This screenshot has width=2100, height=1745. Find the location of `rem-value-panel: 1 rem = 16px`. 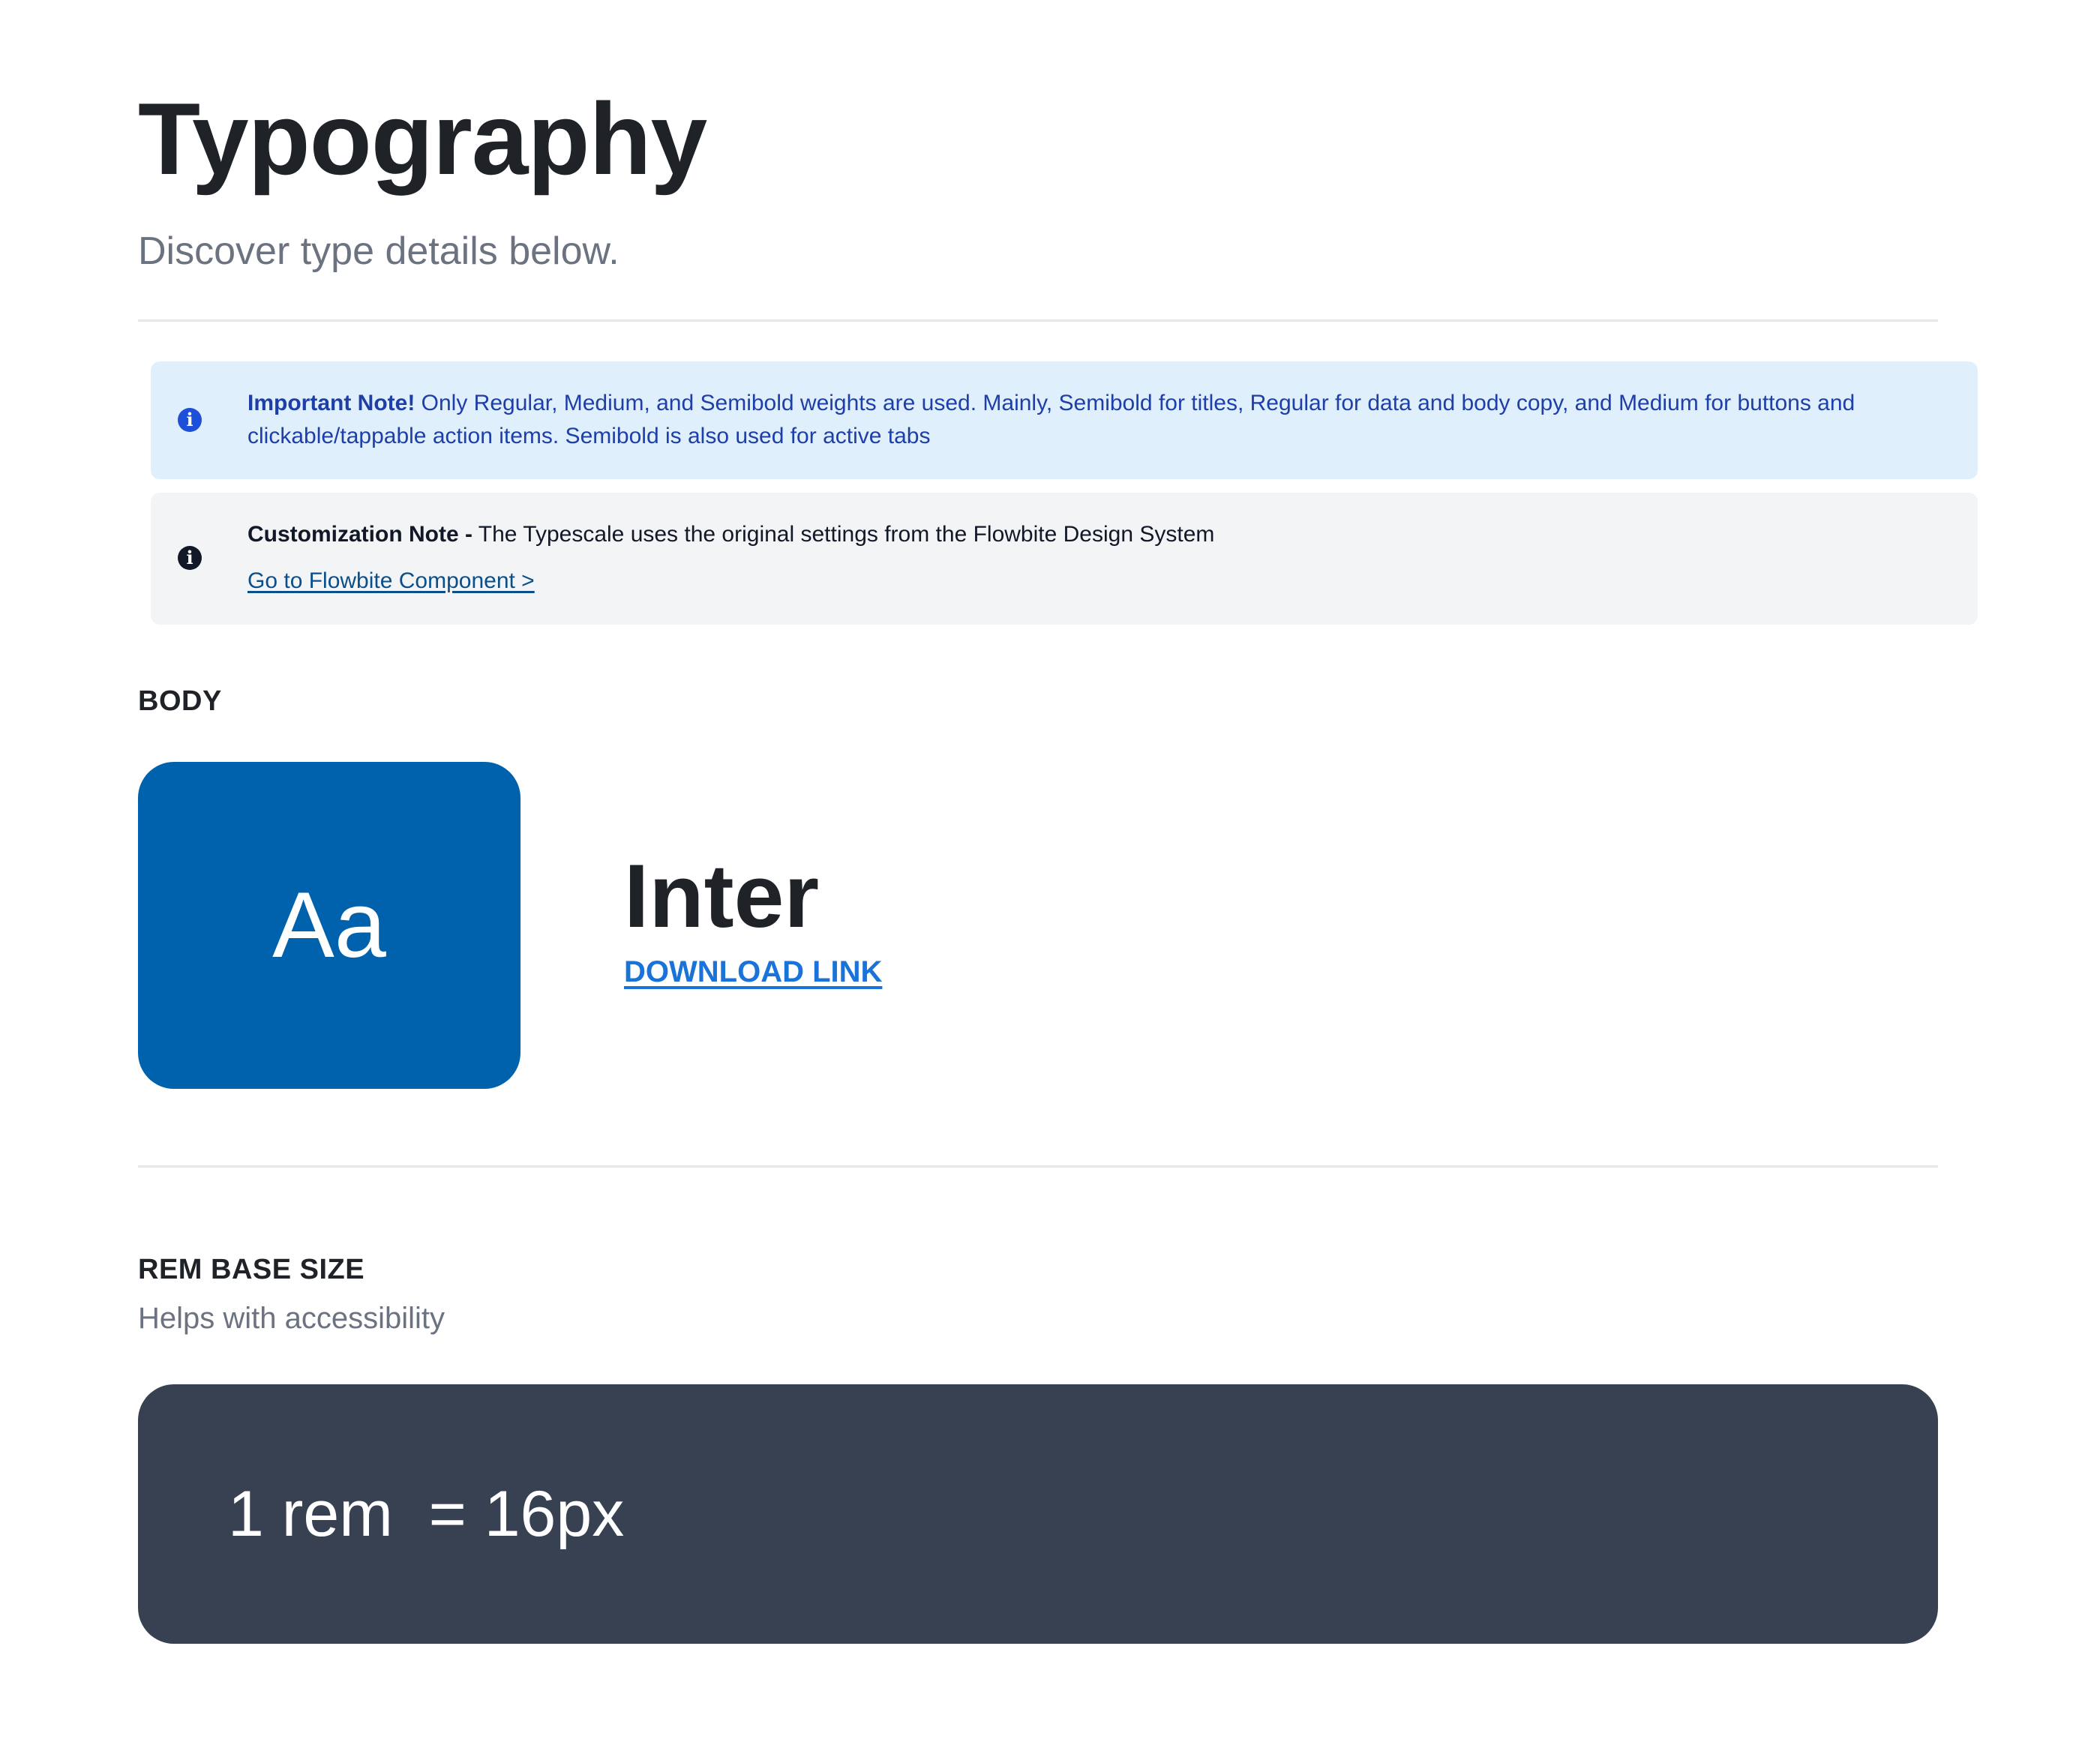

rem-value-panel: 1 rem = 16px is located at coordinates (1038, 1514).